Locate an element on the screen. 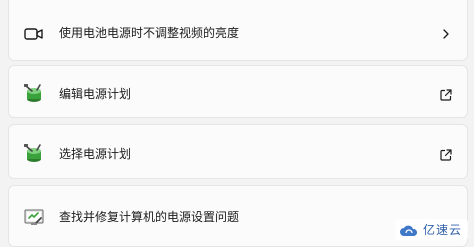  watermark: 亿速云 is located at coordinates (431, 229).